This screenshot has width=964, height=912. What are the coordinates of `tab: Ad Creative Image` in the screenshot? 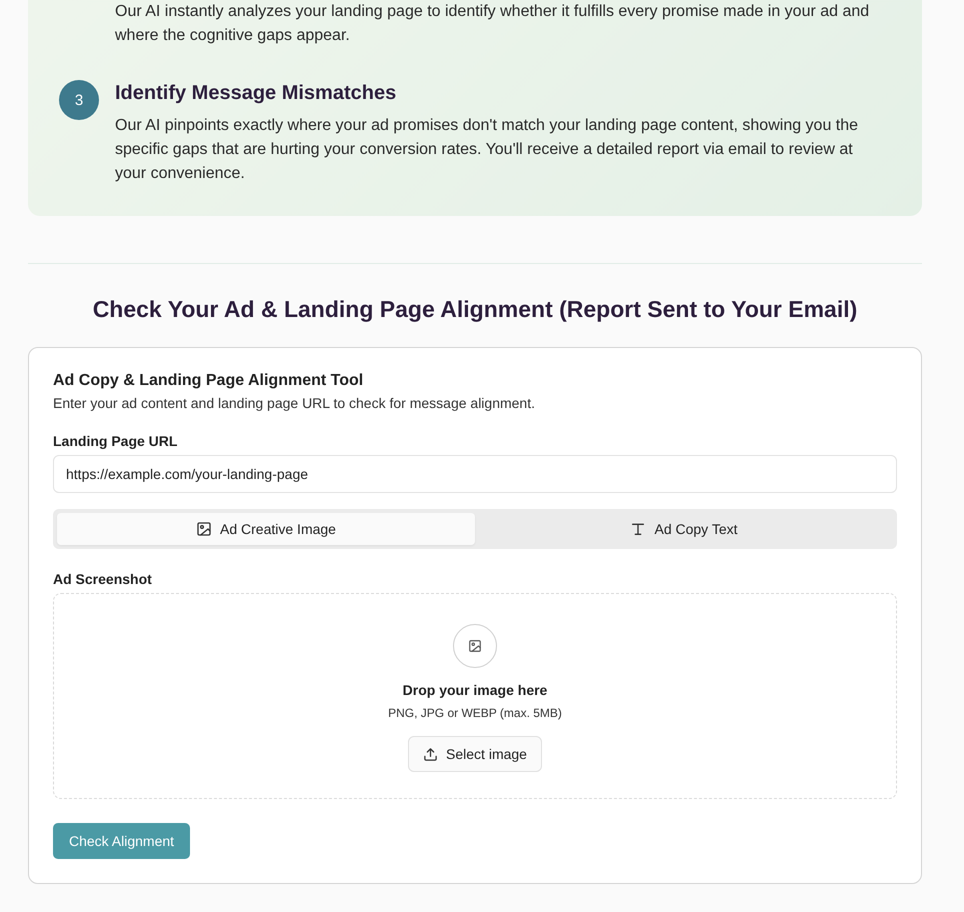 It's located at (266, 529).